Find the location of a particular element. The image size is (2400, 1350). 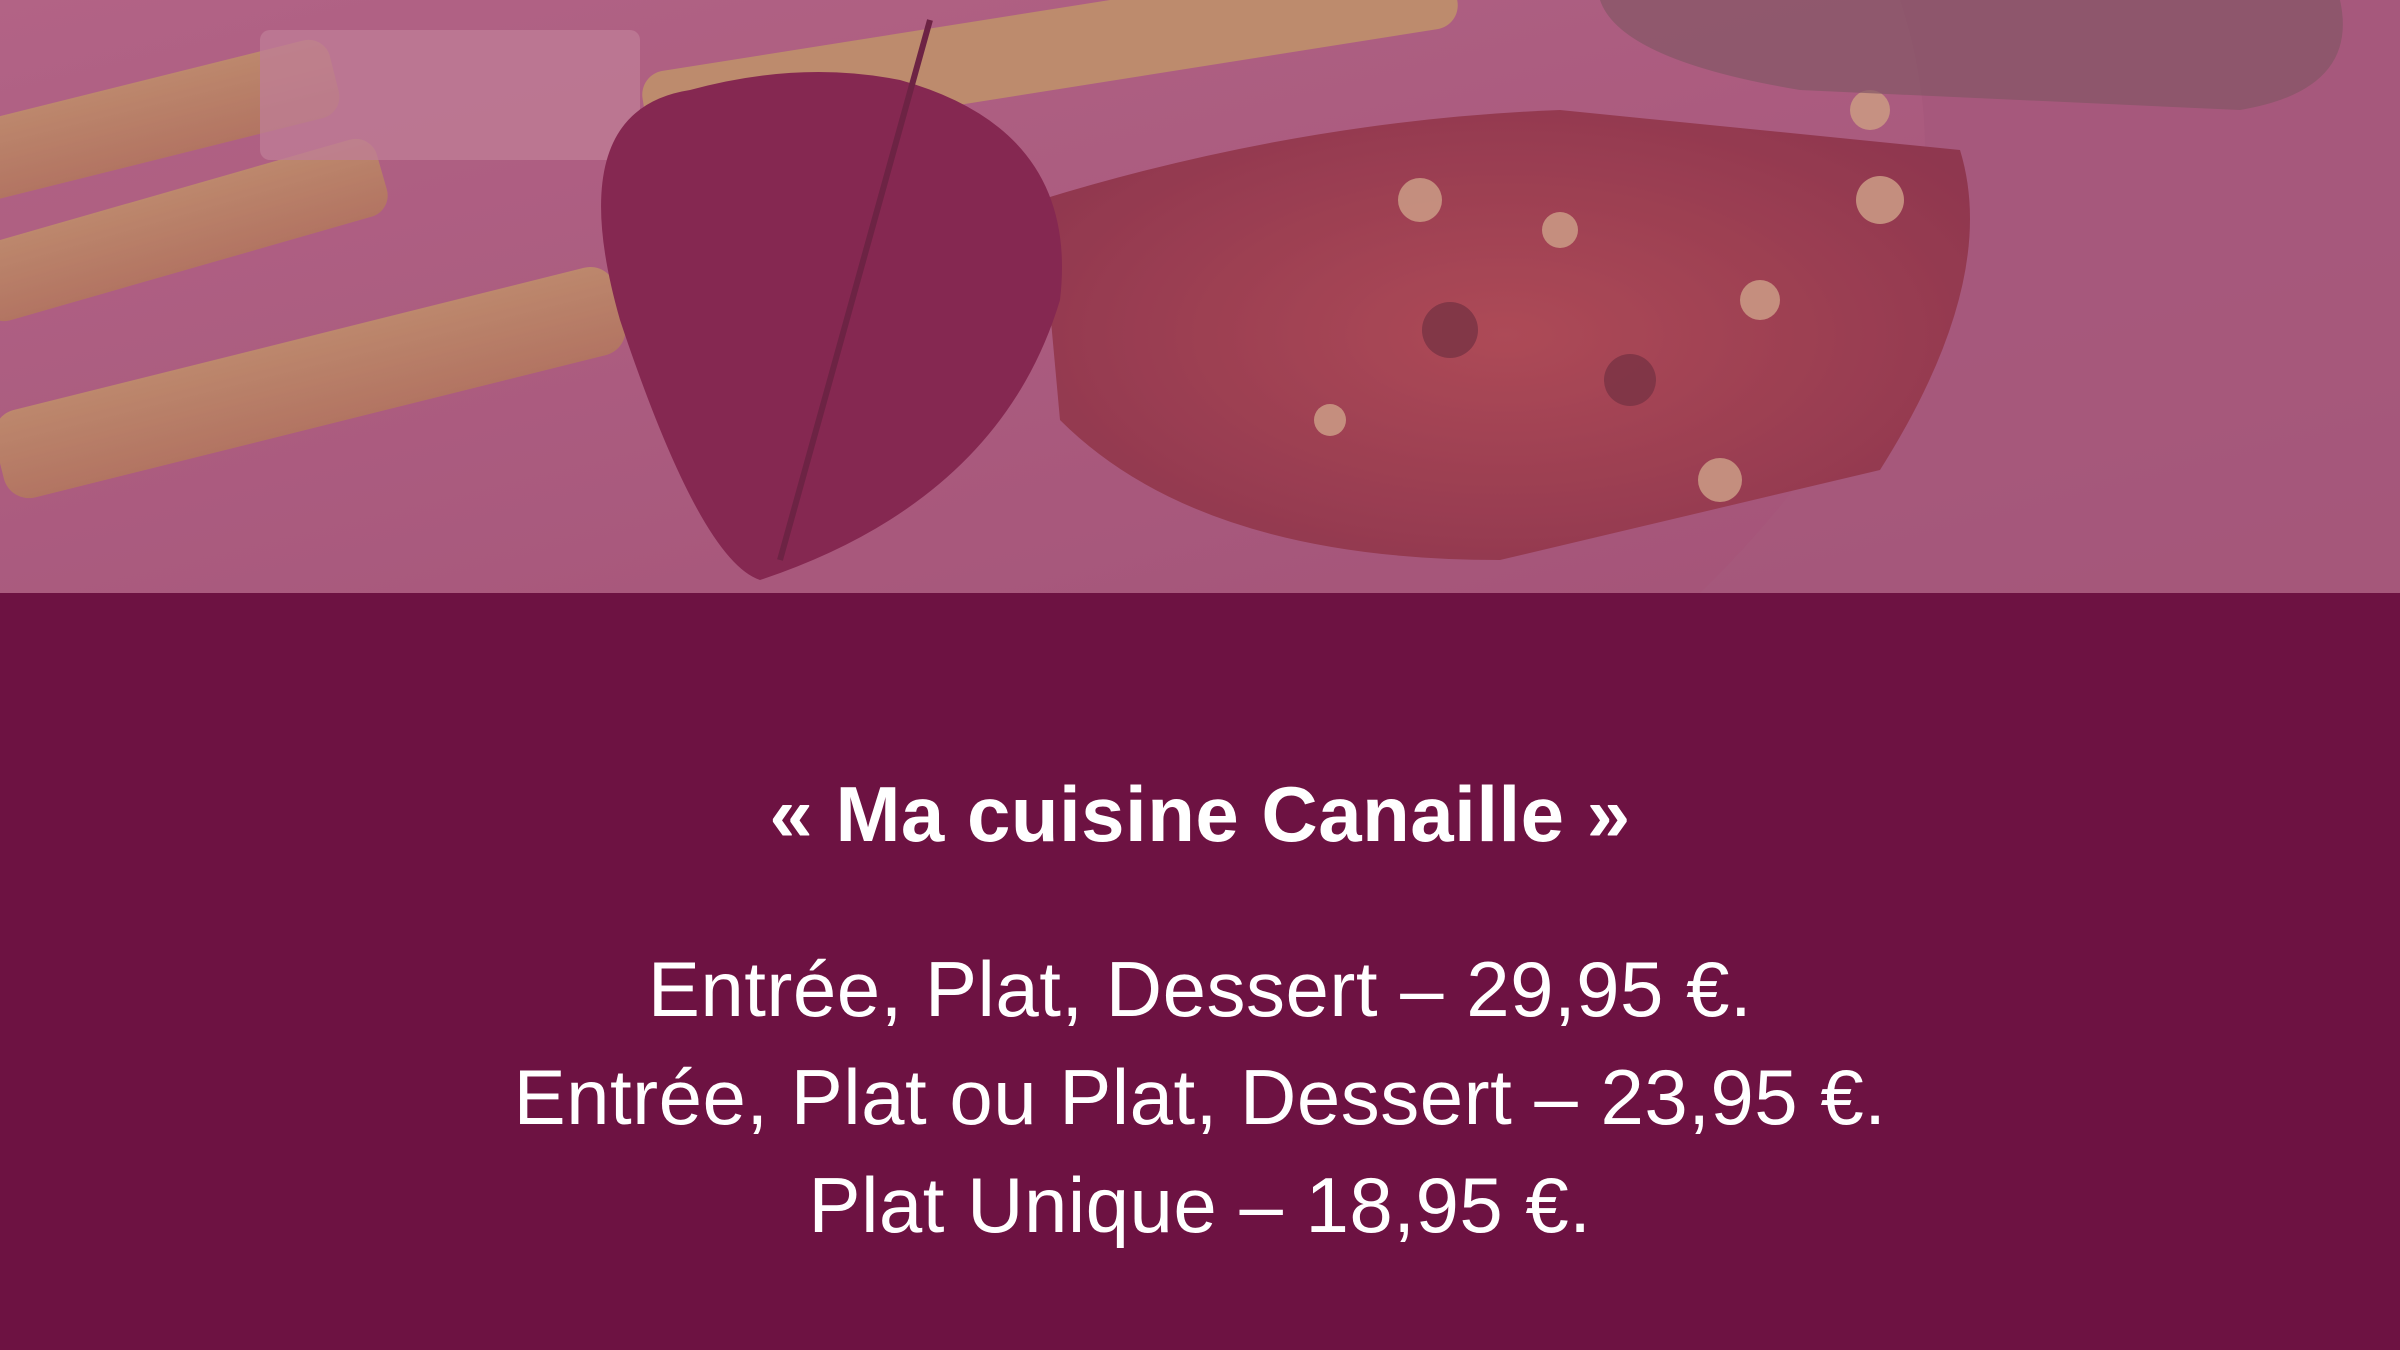

price-line-two-courses: Entrée, Plat ou Plat, Dessert – 23,95 €. is located at coordinates (1200, 1097).